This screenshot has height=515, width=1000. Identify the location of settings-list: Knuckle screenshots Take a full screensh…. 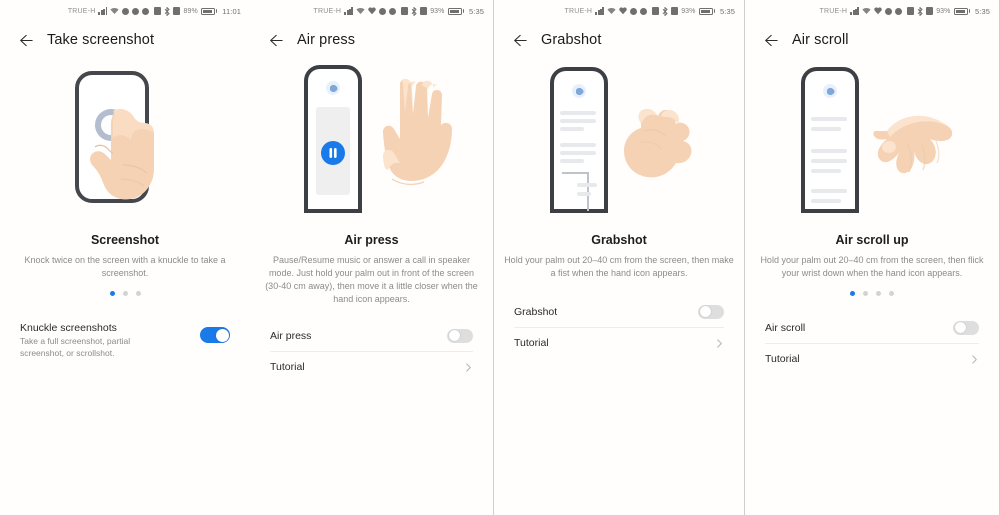
(125, 342).